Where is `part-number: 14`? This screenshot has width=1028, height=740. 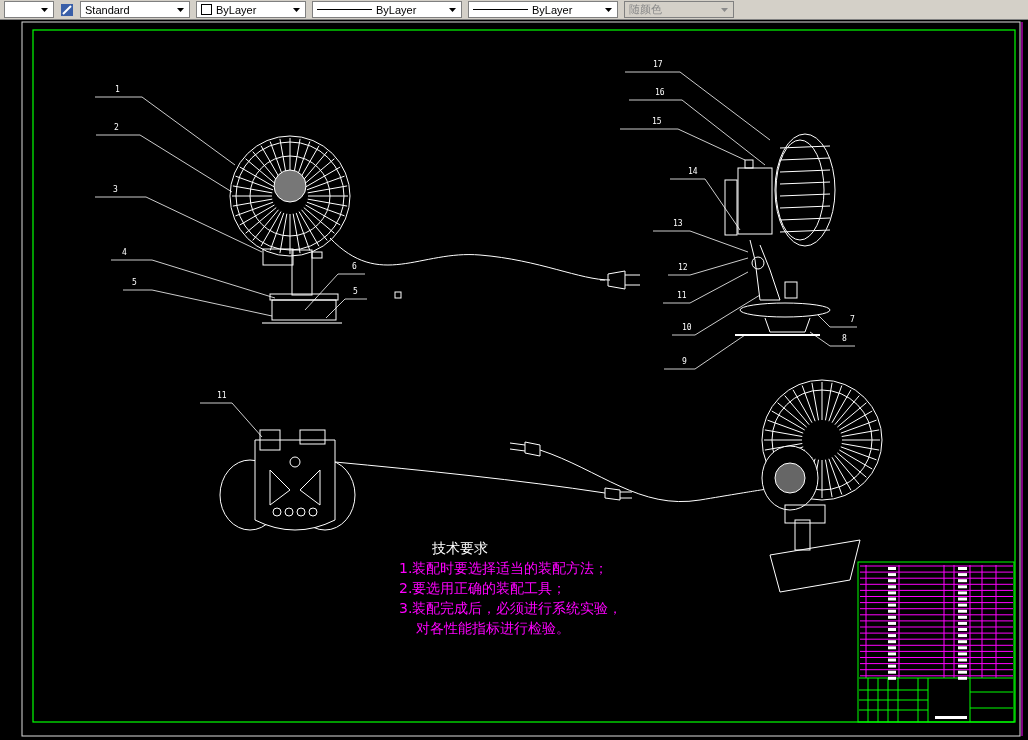 part-number: 14 is located at coordinates (693, 171).